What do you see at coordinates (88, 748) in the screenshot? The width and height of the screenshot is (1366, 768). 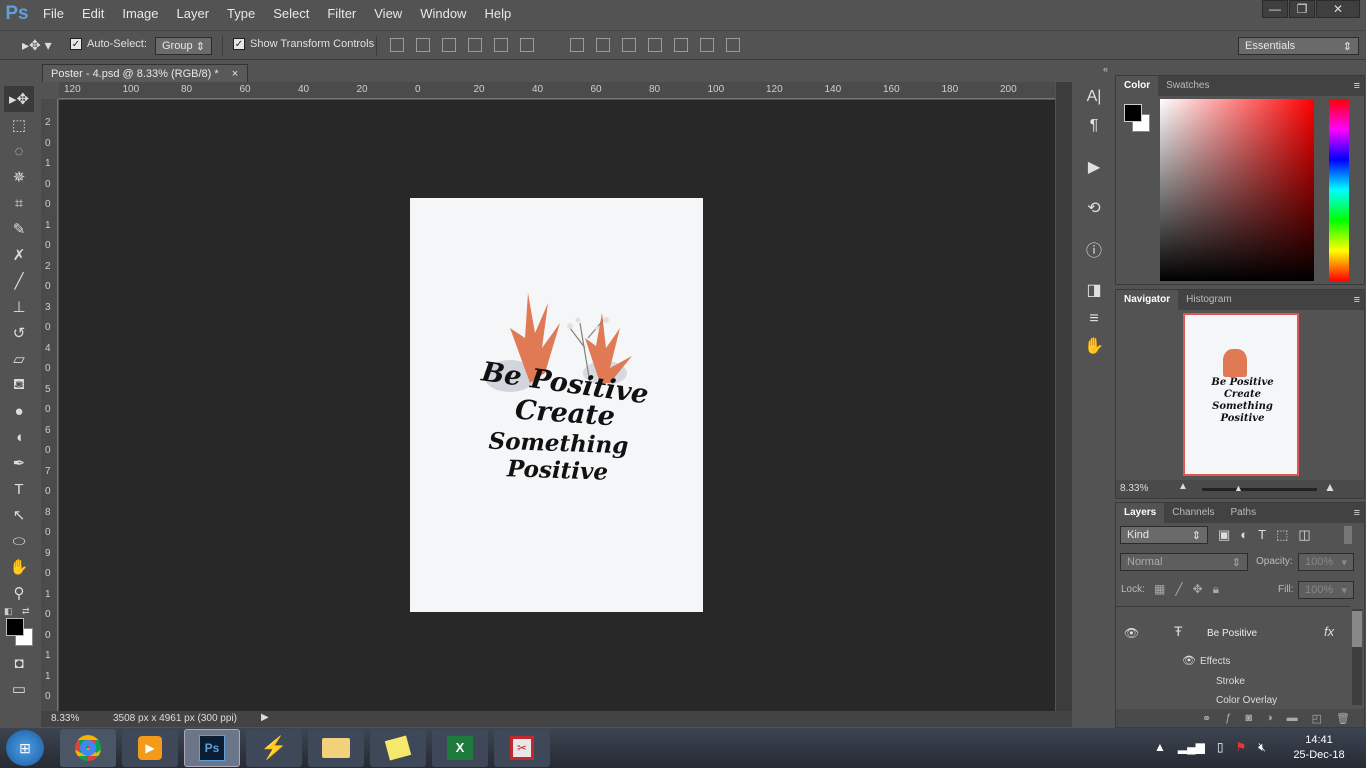 I see `chrome-taskbar-icon` at bounding box center [88, 748].